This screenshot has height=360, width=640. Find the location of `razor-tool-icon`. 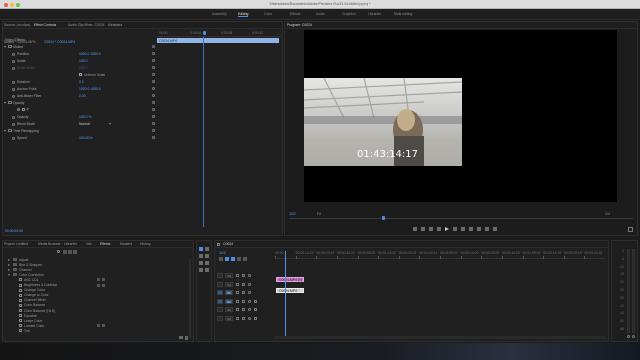

razor-tool-icon is located at coordinates (207, 256).